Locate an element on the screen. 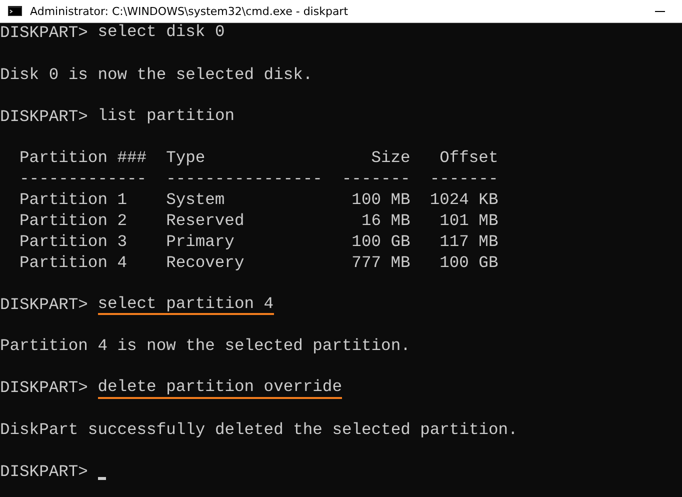 The image size is (682, 497). output-text: DiskPart successfully deleted the selected partition. is located at coordinates (259, 430).